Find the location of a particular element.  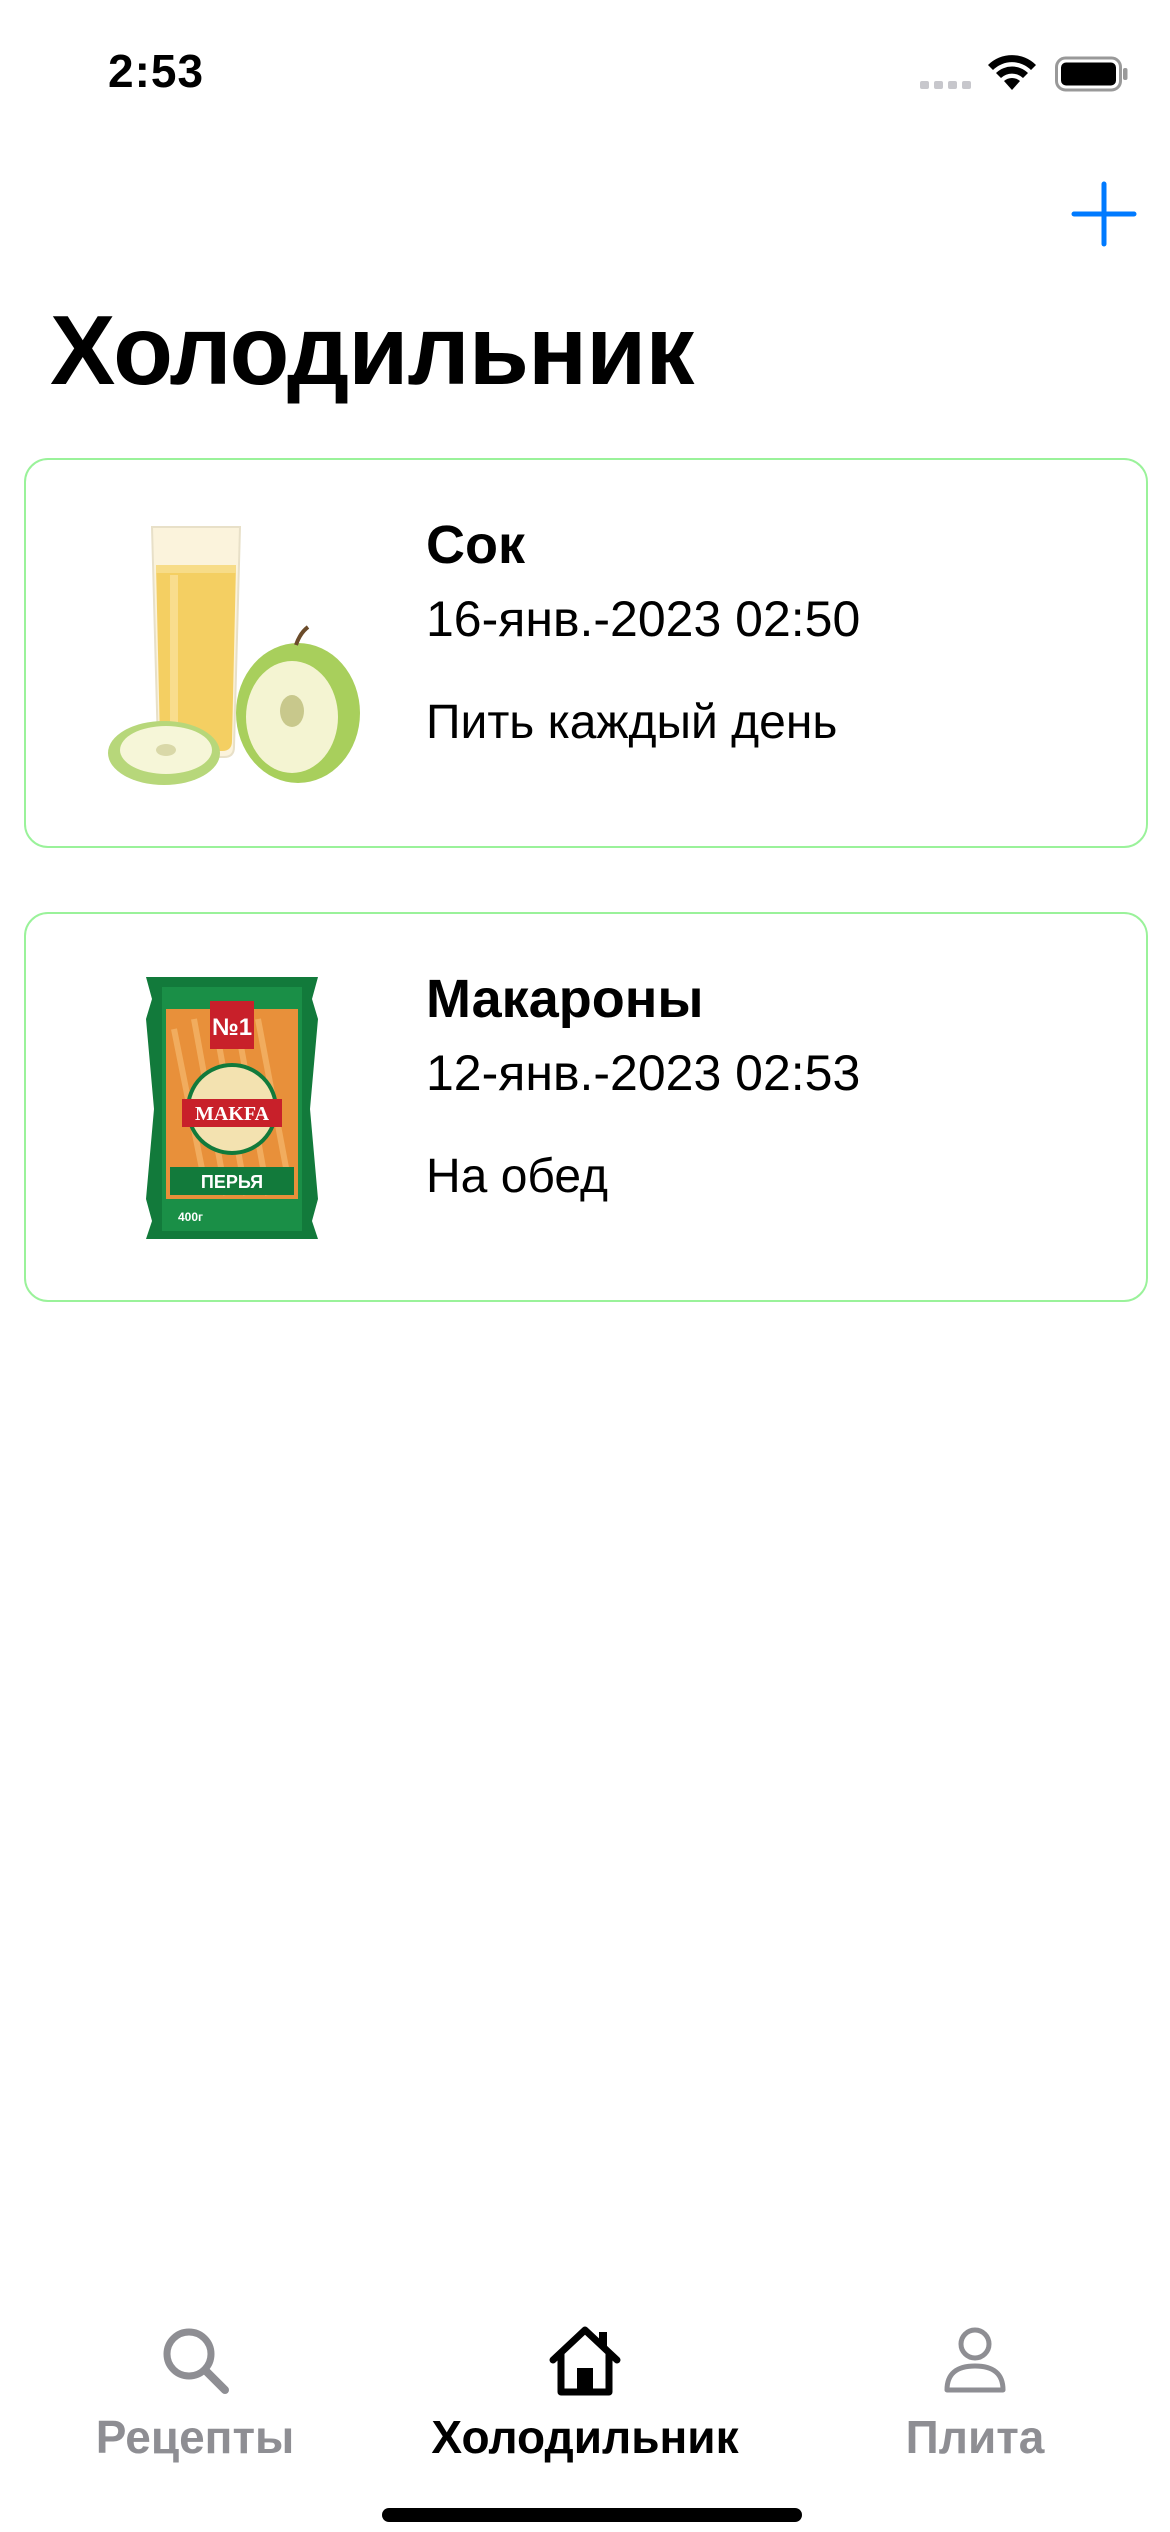

status-time: 2:53 is located at coordinates (156, 71).